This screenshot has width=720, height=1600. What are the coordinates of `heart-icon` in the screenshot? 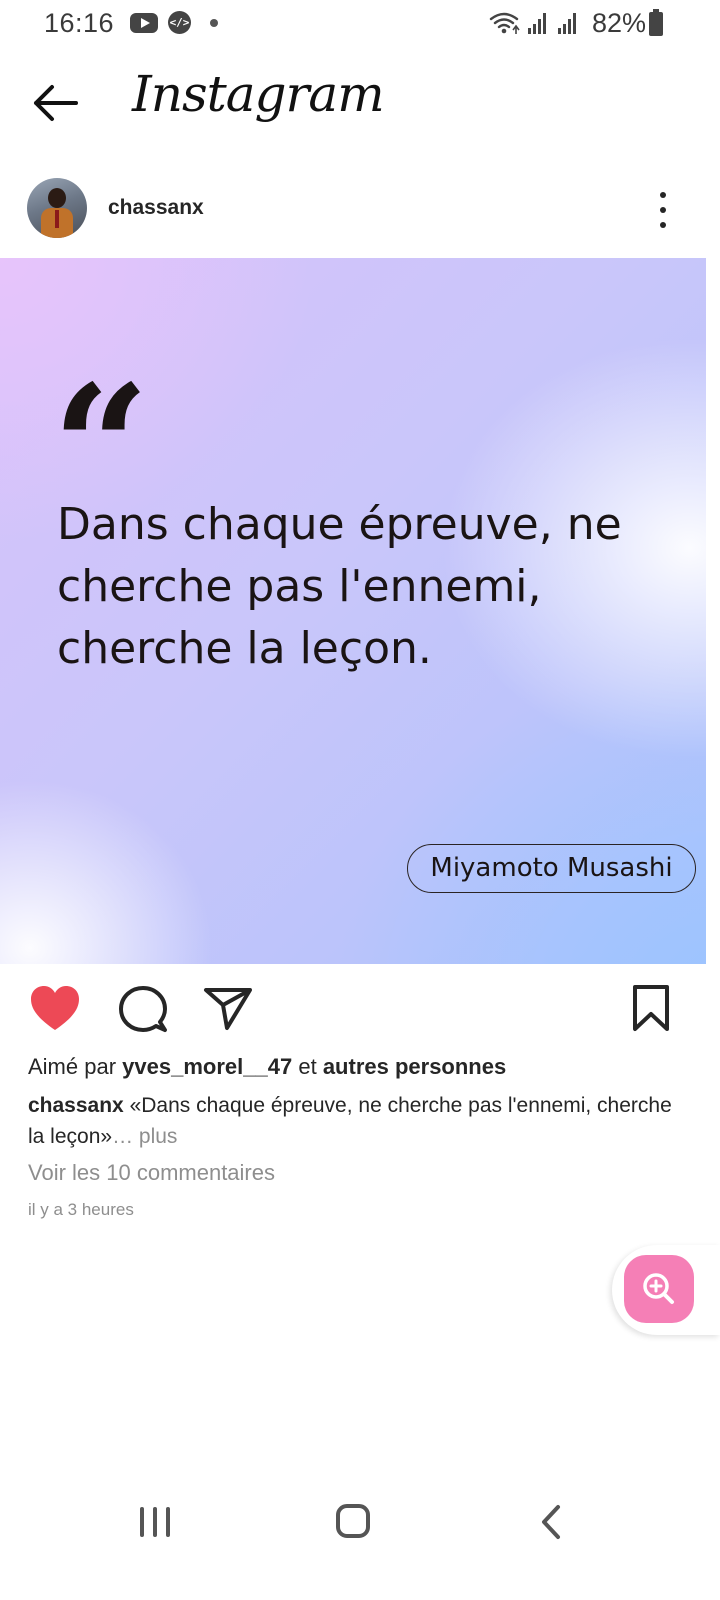 It's located at (55, 1008).